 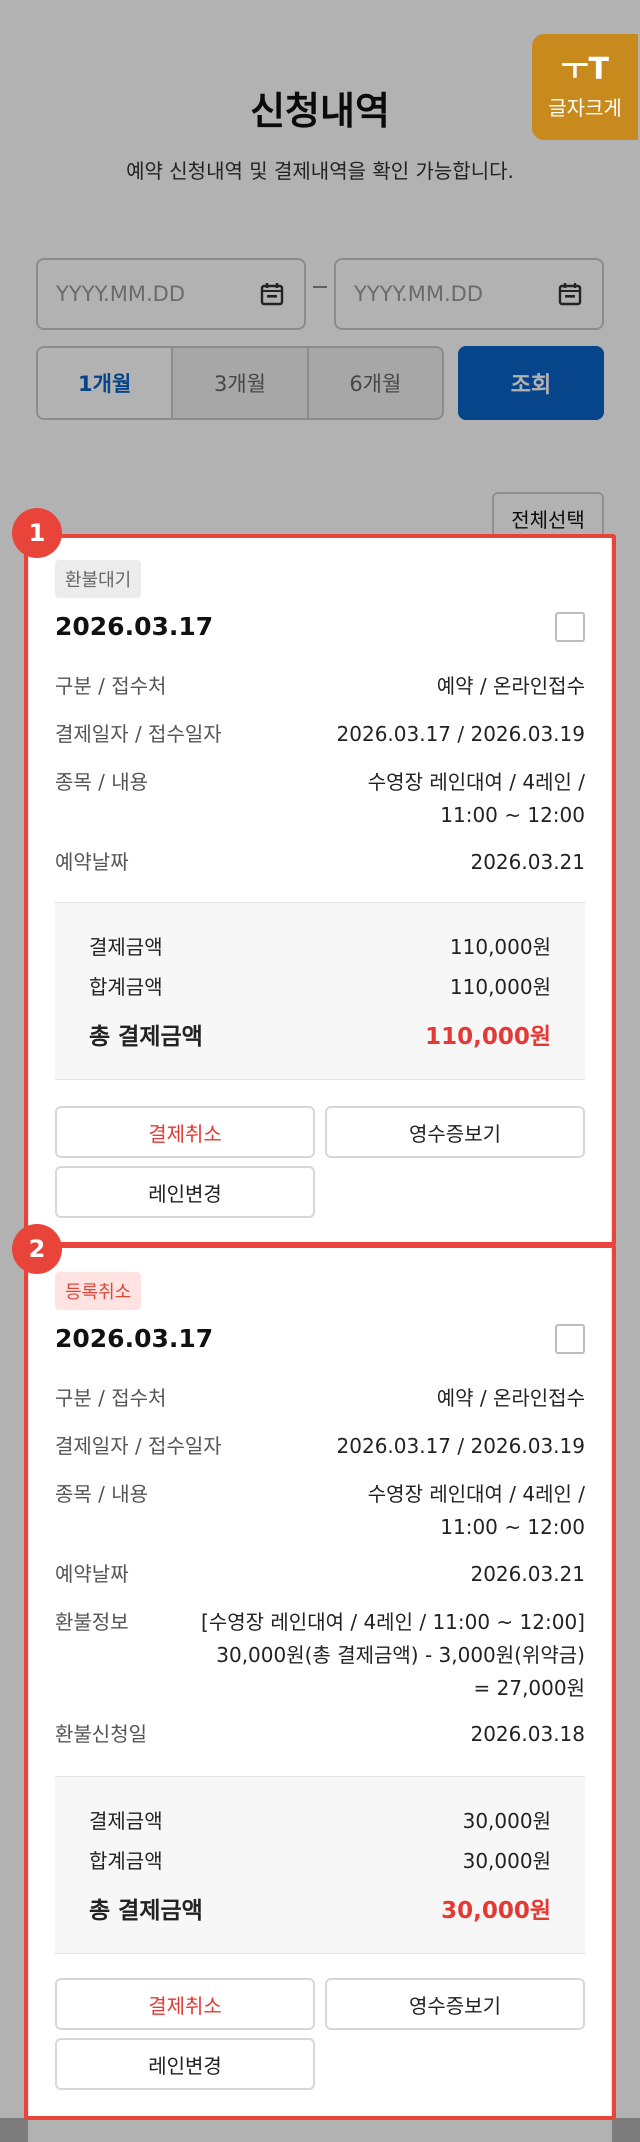 What do you see at coordinates (320, 1859) in the screenshot?
I see `summary-row: 합계금액 30,000원` at bounding box center [320, 1859].